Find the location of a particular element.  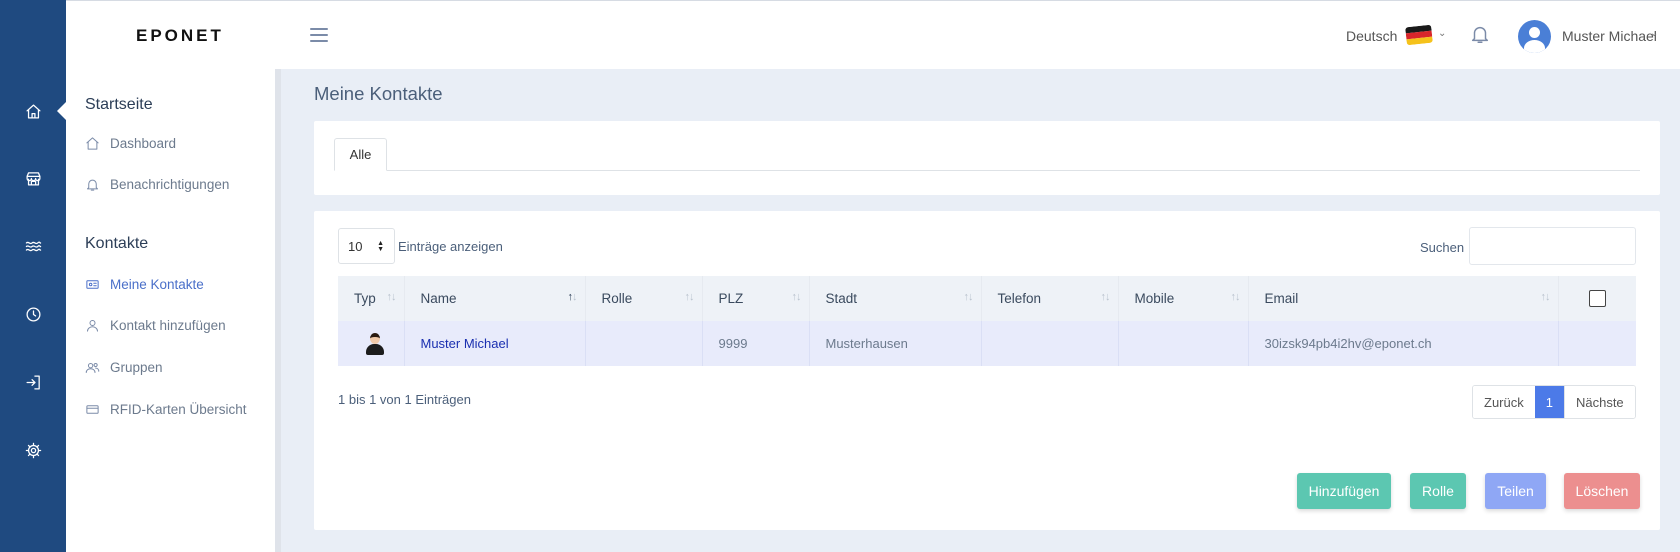

store-icon is located at coordinates (33, 178).